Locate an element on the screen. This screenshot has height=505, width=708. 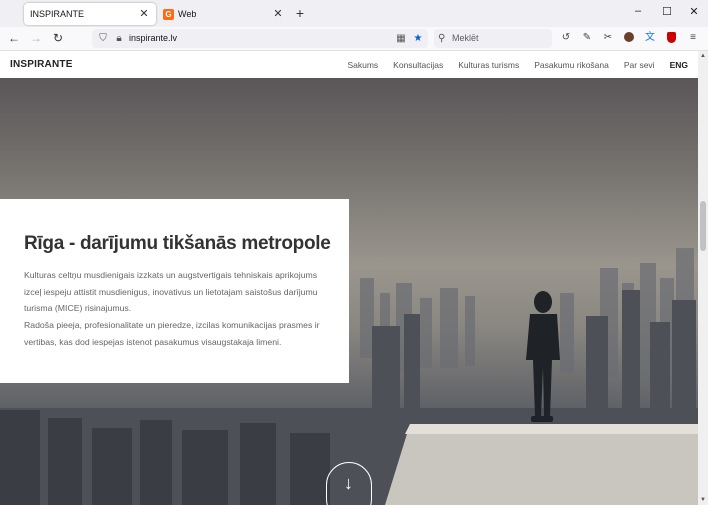
tab-web: G Web ✕ is located at coordinates (224, 14).